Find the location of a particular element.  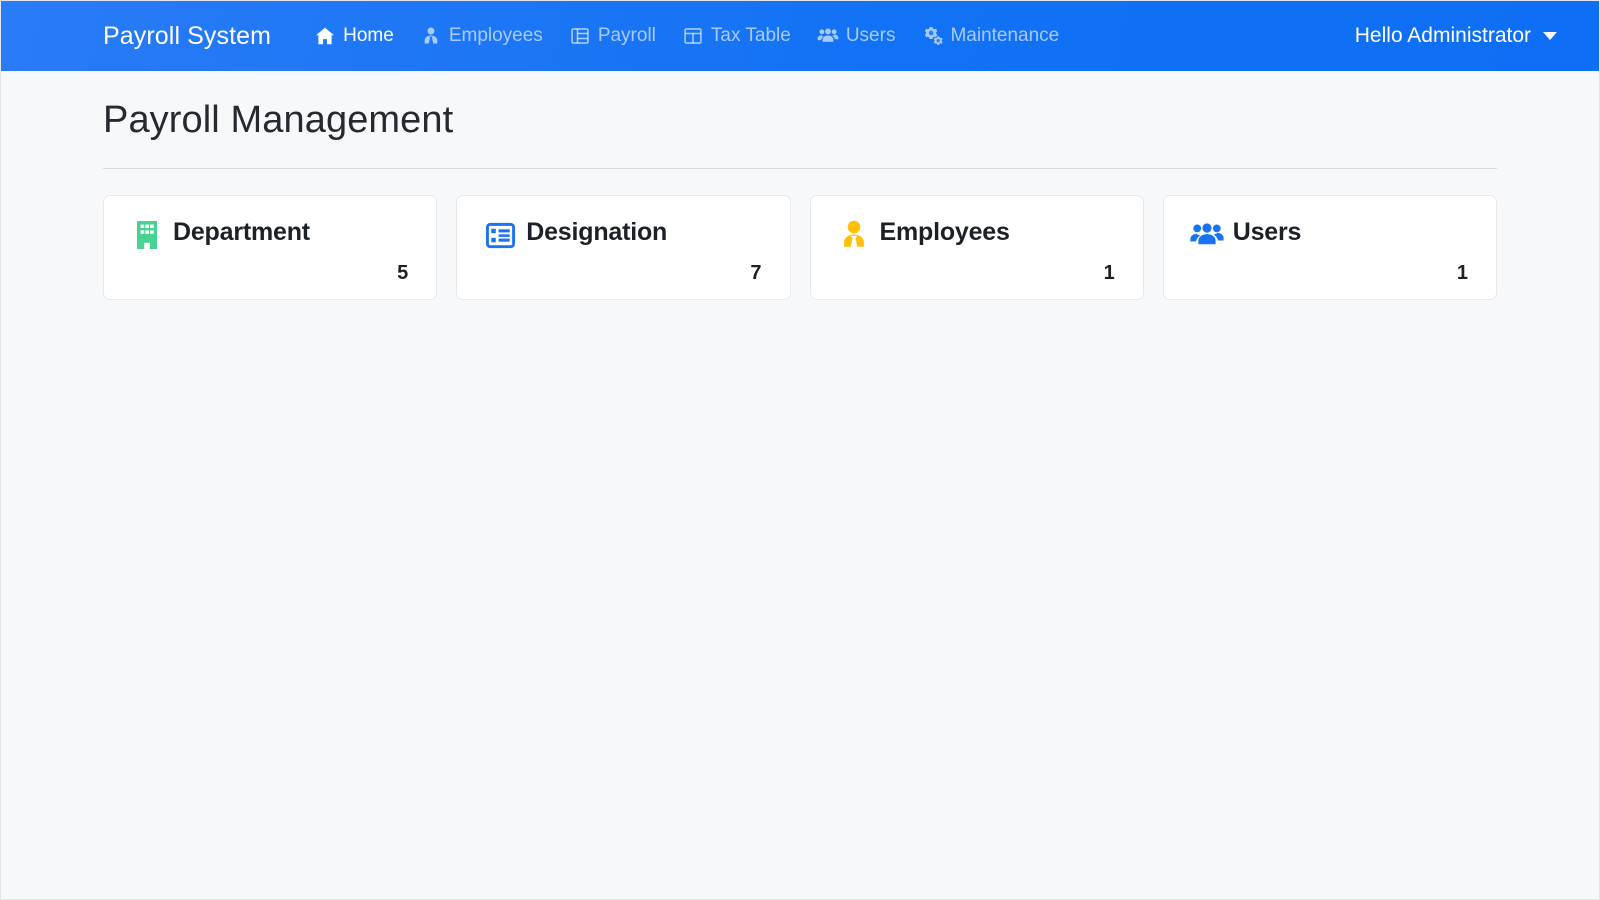

nav-item-payroll: Payroll is located at coordinates (612, 36).